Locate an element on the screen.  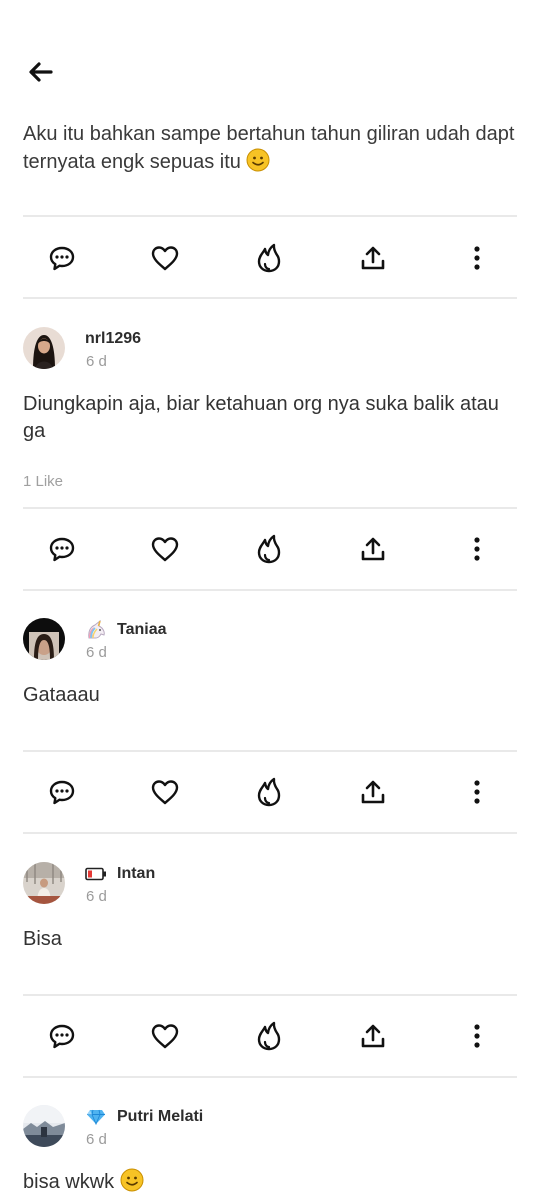
username: nrl1296 is located at coordinates (113, 339).